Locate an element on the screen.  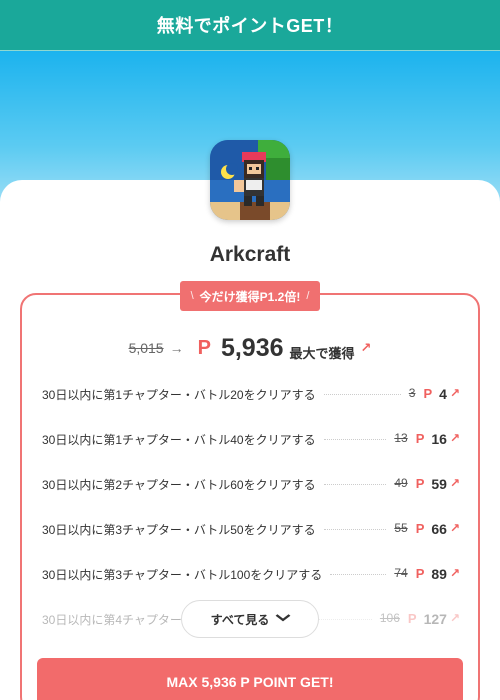
task-old-points: 49 is located at coordinates (401, 483).